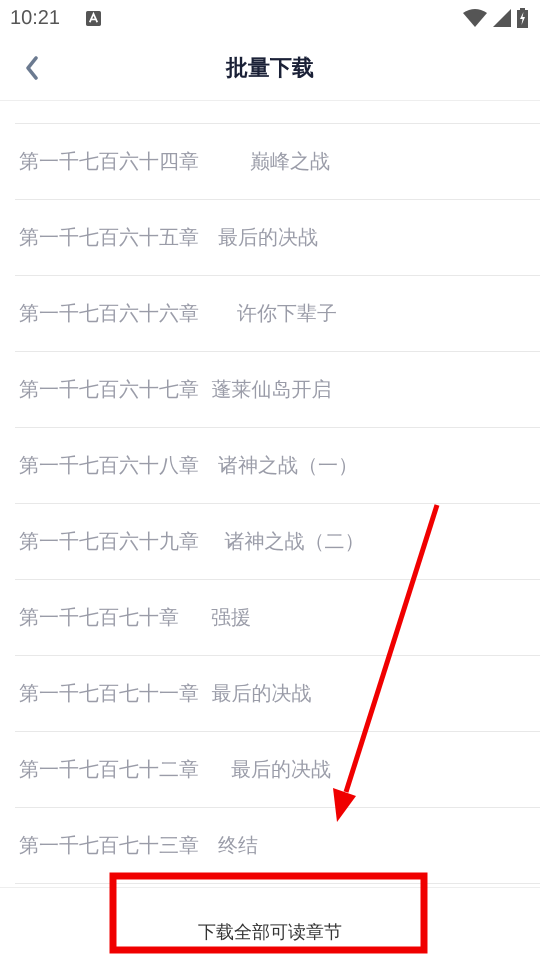  Describe the element at coordinates (165, 693) in the screenshot. I see `chapter-title: 第一千七百七十一章 最后的决战` at that location.